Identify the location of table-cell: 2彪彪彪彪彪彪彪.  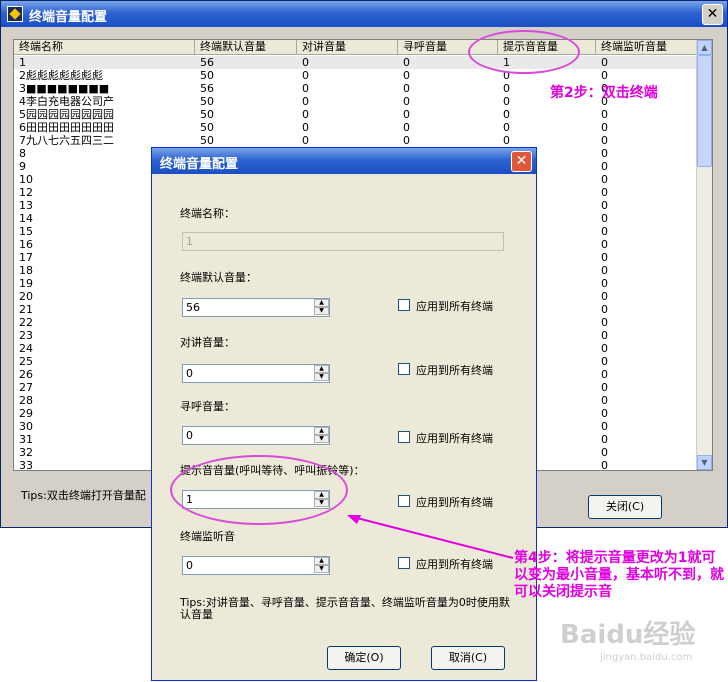
(61, 75).